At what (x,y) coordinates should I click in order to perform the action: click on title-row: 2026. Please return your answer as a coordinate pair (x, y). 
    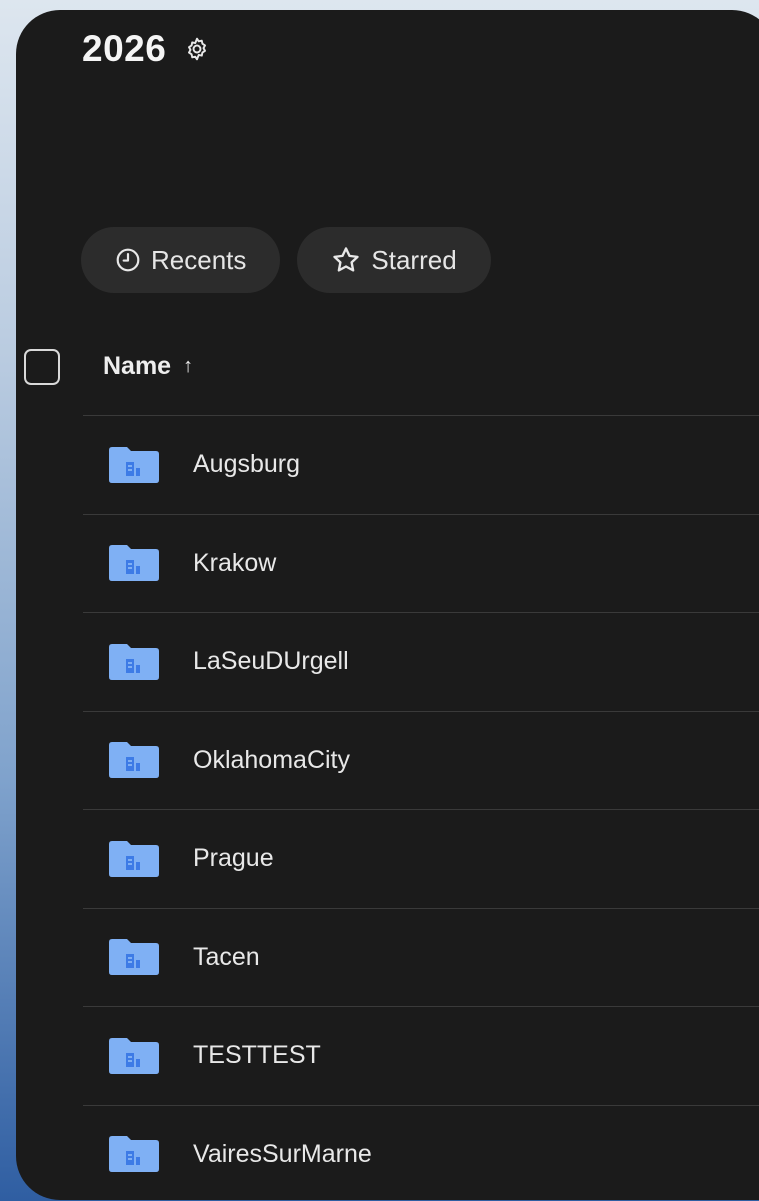
    Looking at the image, I should click on (146, 49).